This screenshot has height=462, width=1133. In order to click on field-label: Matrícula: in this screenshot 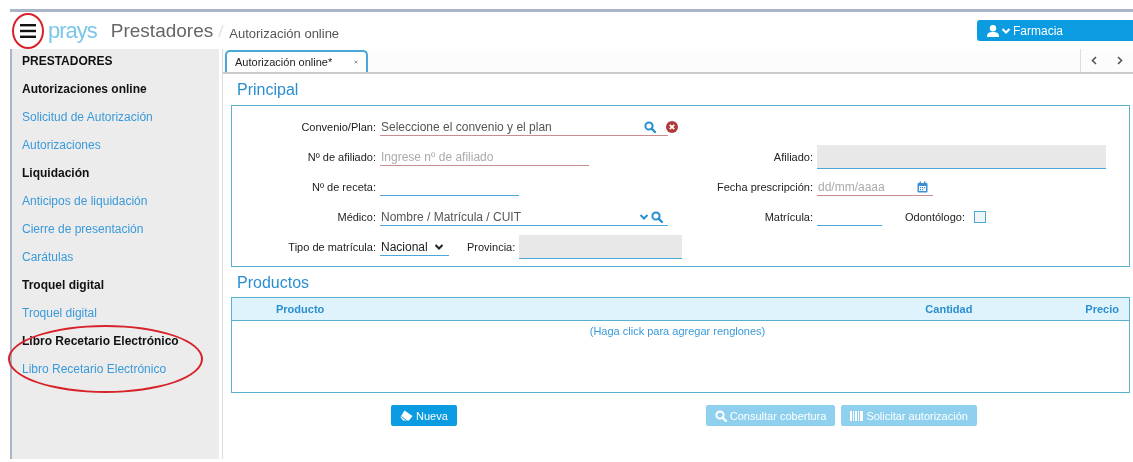, I will do `click(788, 217)`.